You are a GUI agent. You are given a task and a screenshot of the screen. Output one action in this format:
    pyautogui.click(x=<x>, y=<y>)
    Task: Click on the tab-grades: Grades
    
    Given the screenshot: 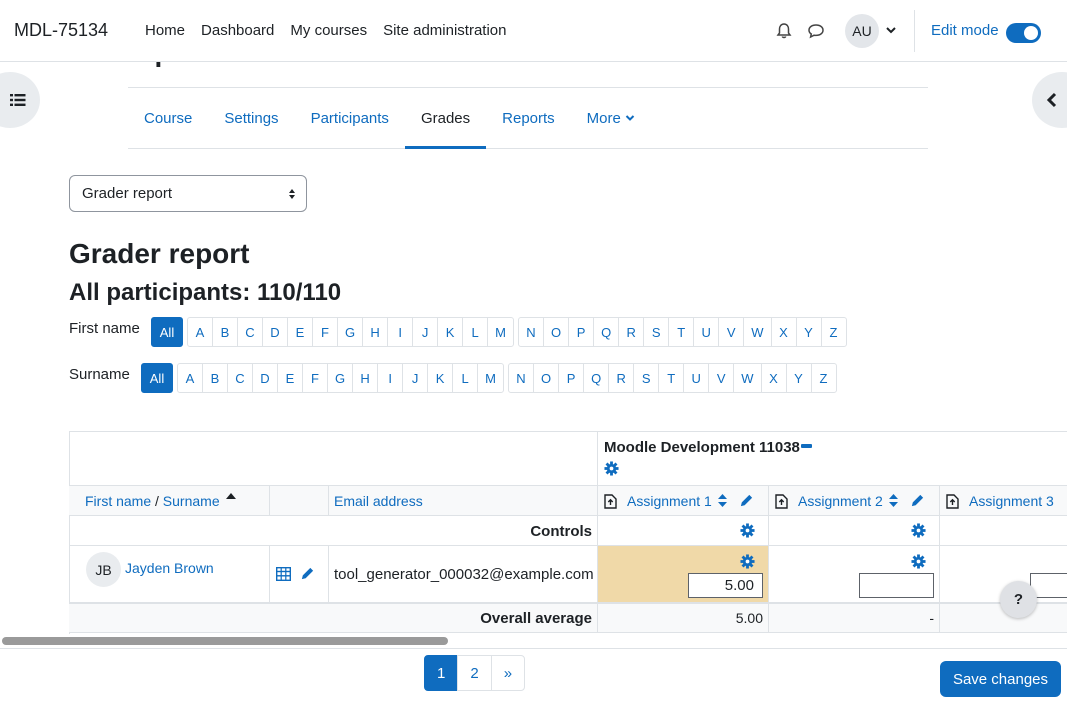 What is the action you would take?
    pyautogui.click(x=445, y=118)
    